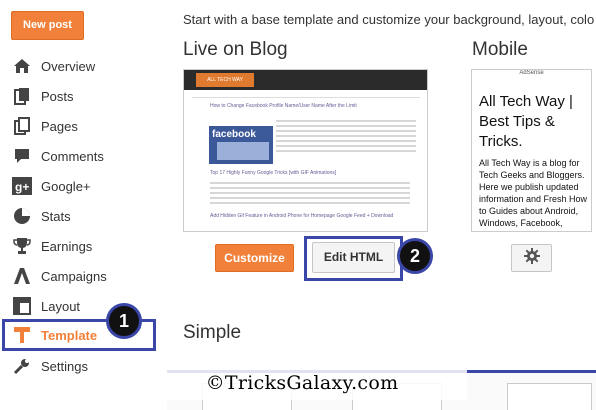 This screenshot has width=596, height=410. What do you see at coordinates (212, 332) in the screenshot?
I see `simple-title: Simple` at bounding box center [212, 332].